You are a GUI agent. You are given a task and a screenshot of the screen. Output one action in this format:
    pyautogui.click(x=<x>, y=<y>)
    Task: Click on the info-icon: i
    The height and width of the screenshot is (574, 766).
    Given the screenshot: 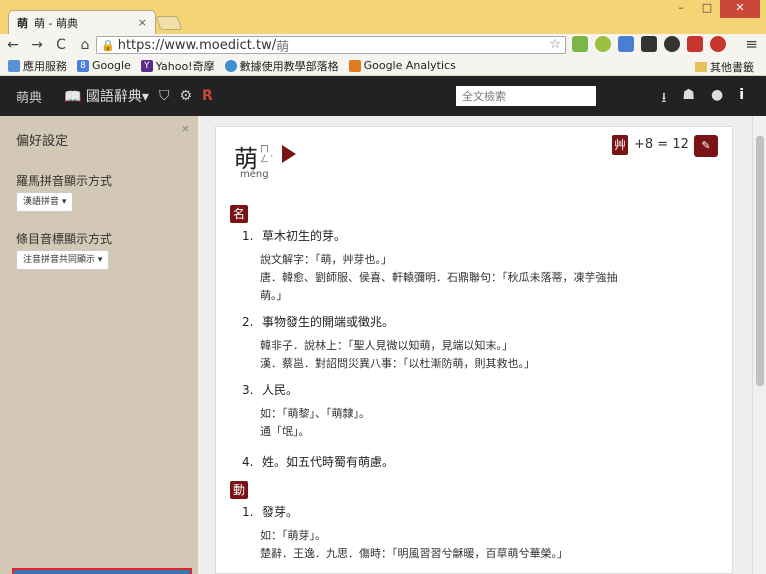 What is the action you would take?
    pyautogui.click(x=741, y=99)
    